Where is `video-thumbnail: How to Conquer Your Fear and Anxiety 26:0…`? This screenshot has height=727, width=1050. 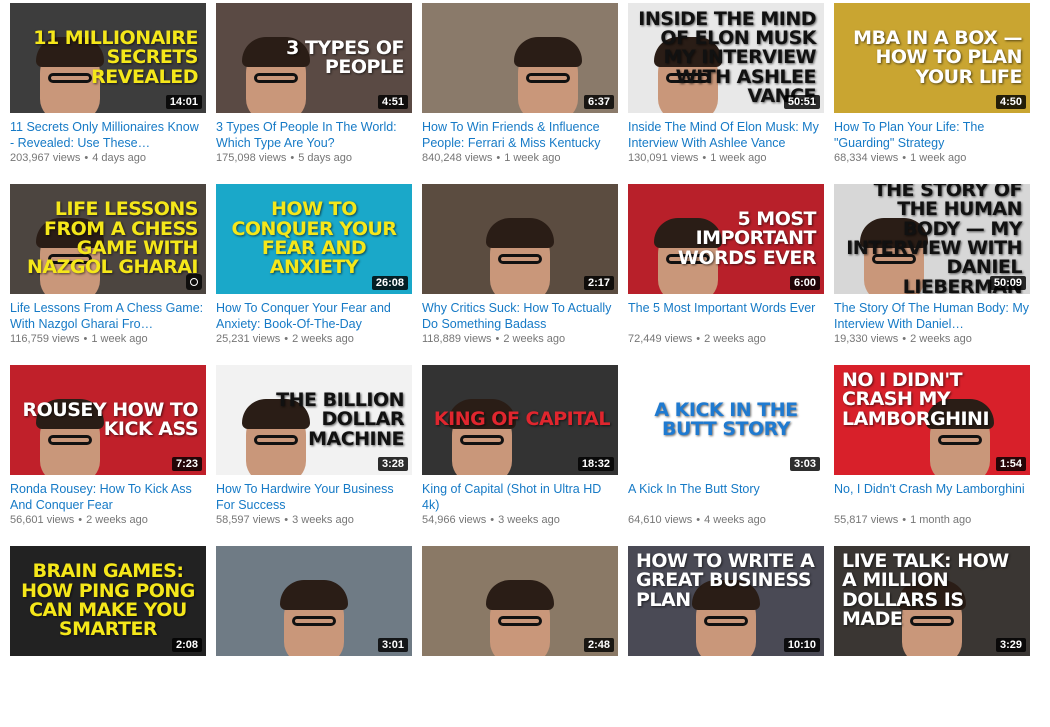
video-thumbnail: How to Conquer Your Fear and Anxiety 26:0… is located at coordinates (314, 239).